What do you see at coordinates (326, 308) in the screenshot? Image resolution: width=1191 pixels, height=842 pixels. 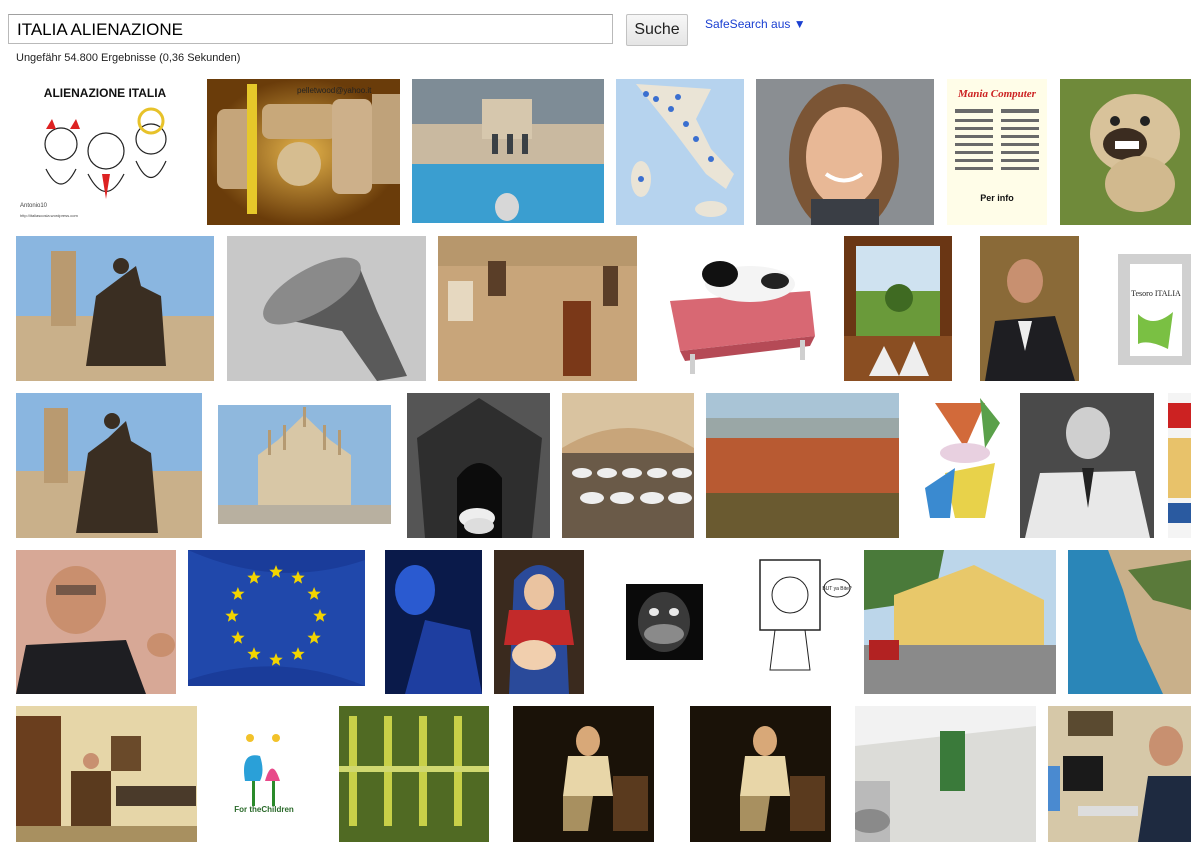 I see `thumb-grey-funnel-sculpture` at bounding box center [326, 308].